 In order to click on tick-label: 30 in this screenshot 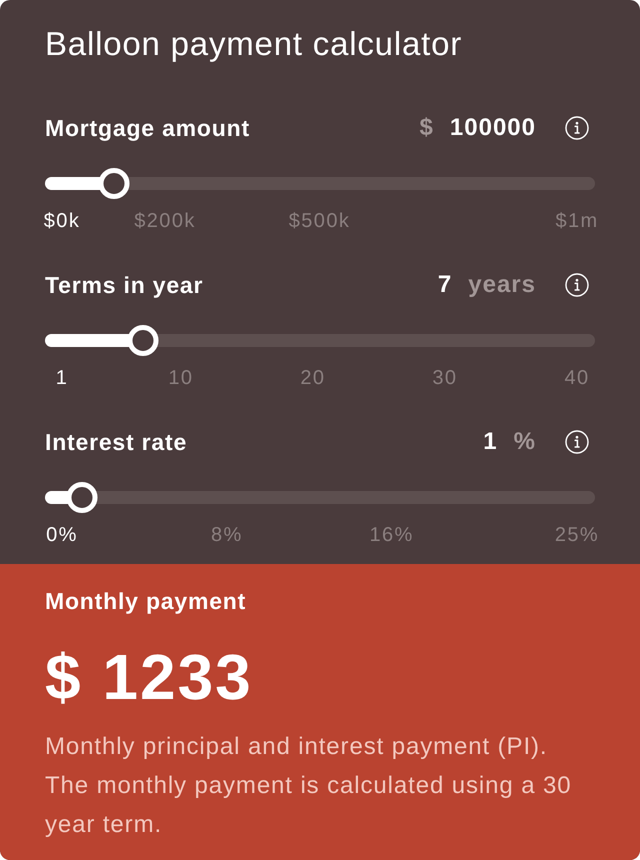, I will do `click(445, 378)`.